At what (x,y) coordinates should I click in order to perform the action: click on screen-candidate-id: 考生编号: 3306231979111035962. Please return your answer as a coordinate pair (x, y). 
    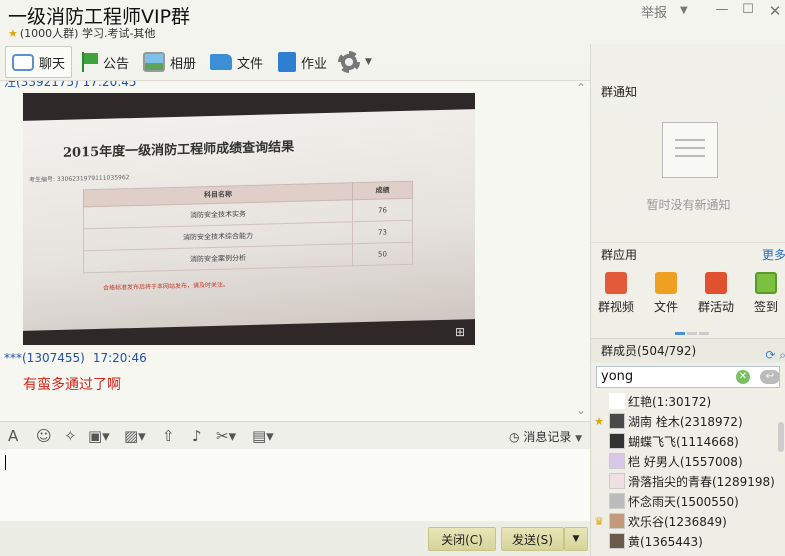
    Looking at the image, I should click on (79, 179).